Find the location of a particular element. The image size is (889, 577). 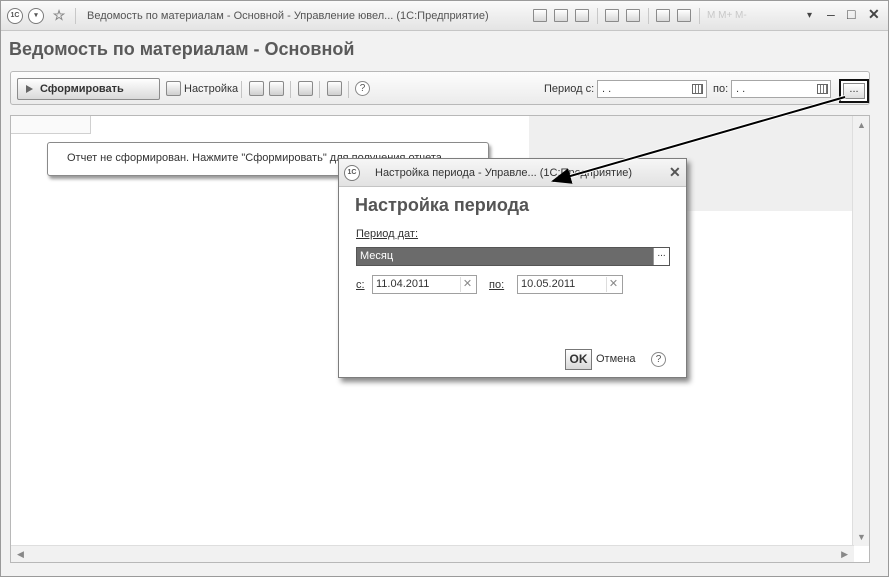

scroll-left-icon: ◀ is located at coordinates (20, 554).